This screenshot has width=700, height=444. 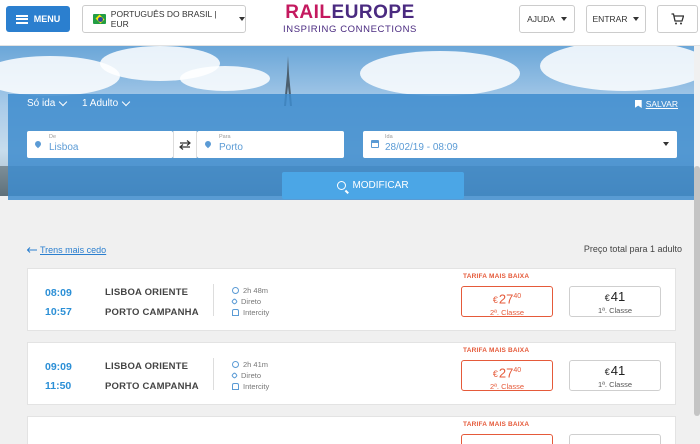 I want to click on destination-label: Para, so click(x=225, y=137).